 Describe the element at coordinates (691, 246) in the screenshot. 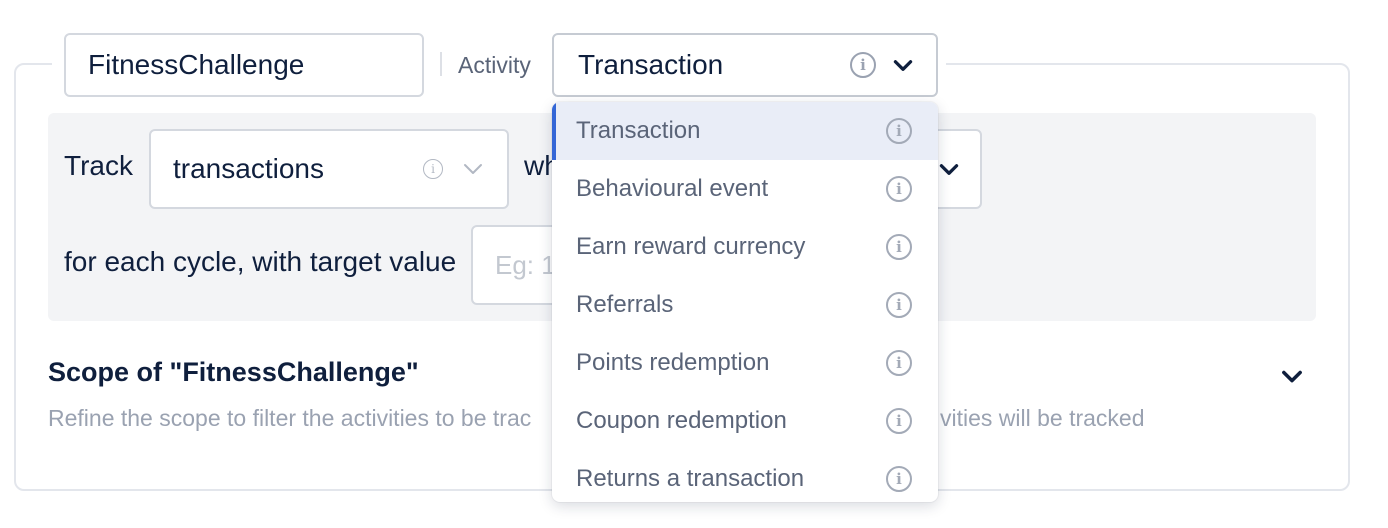

I see `dropdown-option-label: Earn reward currency` at that location.